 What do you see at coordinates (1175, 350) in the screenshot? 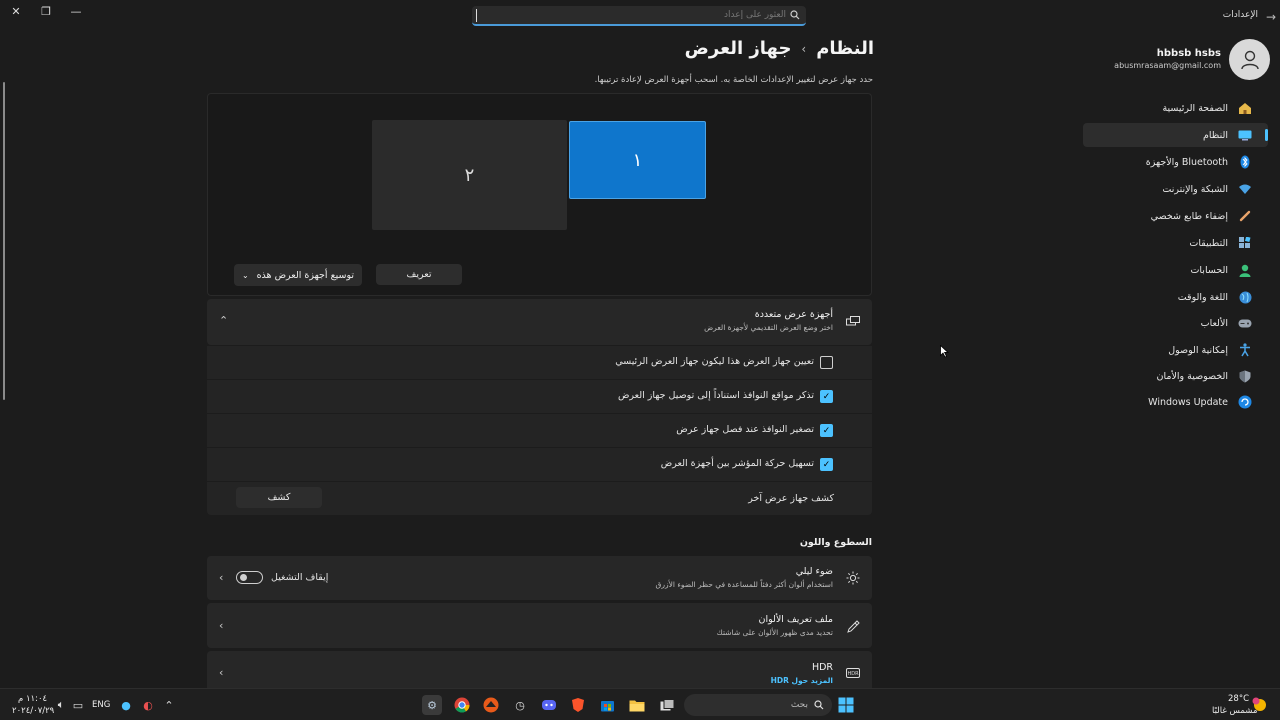
I see `sidebar-item-accessibility: إمكانية الوصول` at bounding box center [1175, 350].